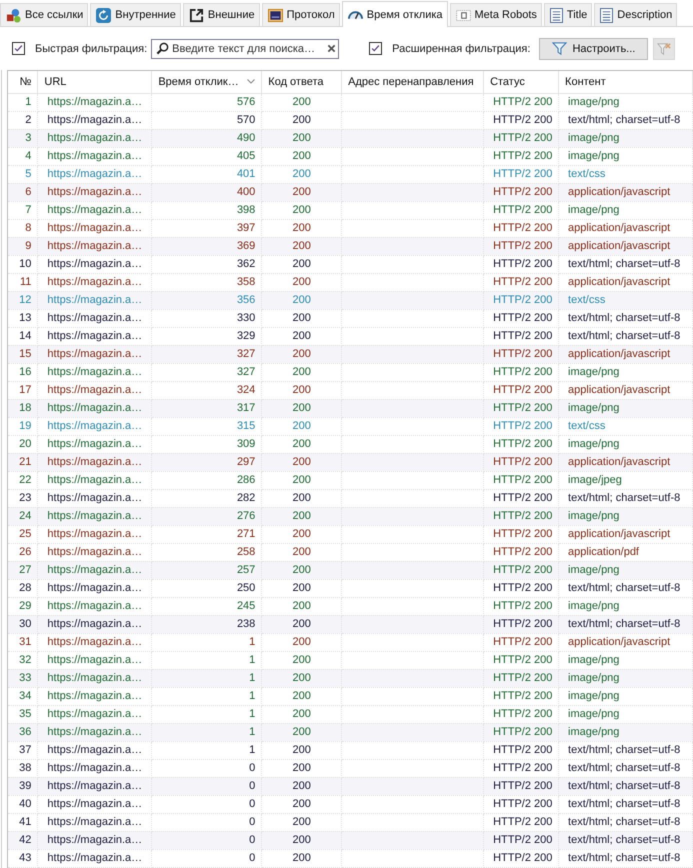 This screenshot has width=693, height=868. Describe the element at coordinates (395, 14) in the screenshot. I see `tab: Время отклика` at that location.